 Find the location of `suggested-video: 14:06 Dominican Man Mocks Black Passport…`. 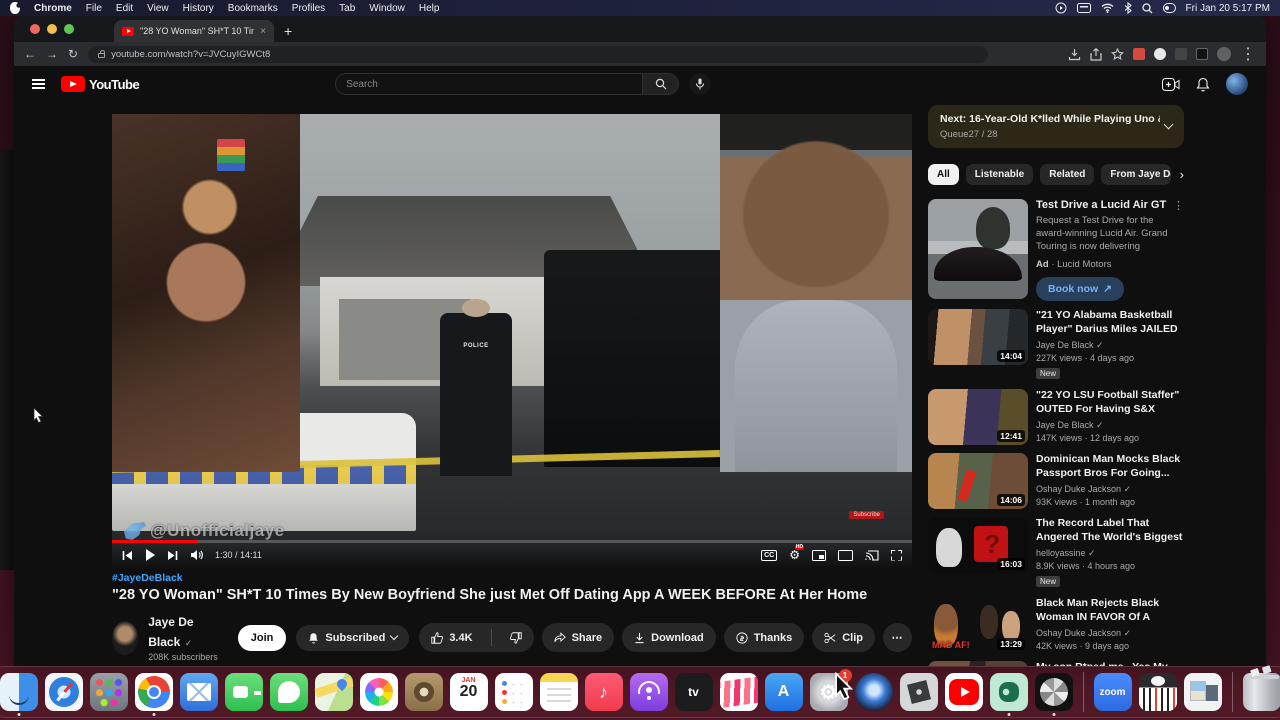

suggested-video: 14:06 Dominican Man Mocks Black Passport… is located at coordinates (1056, 481).